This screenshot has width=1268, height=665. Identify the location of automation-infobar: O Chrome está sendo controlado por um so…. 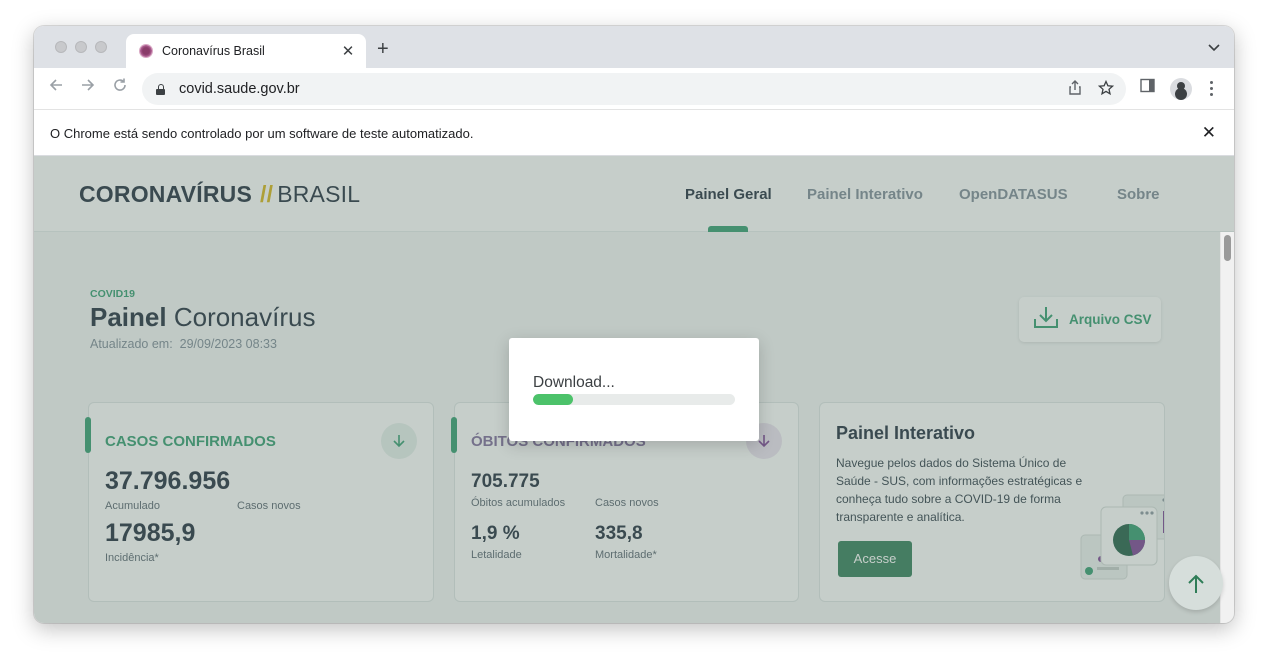
(634, 133).